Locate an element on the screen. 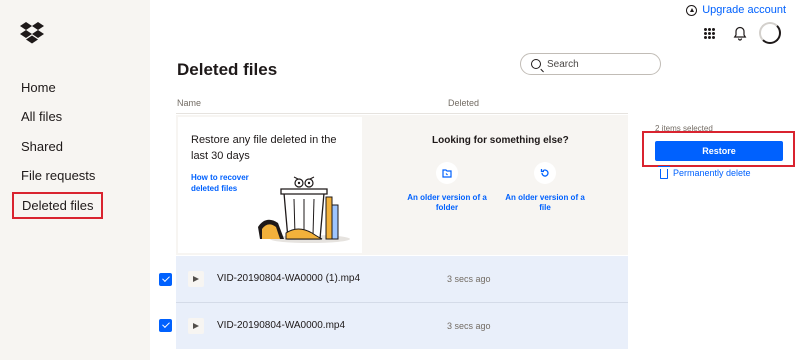  sidebar-item-home: Home is located at coordinates (38, 87).